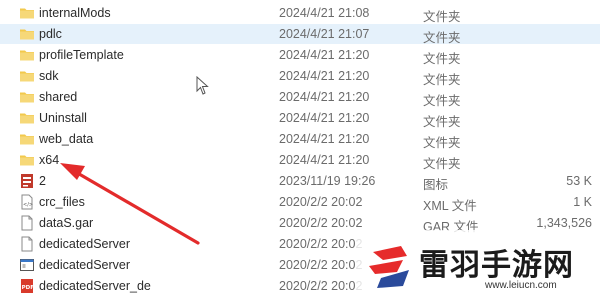 The height and width of the screenshot is (300, 600). I want to click on watermark: 雷羽手游网 www.leiucn.com, so click(477, 265).